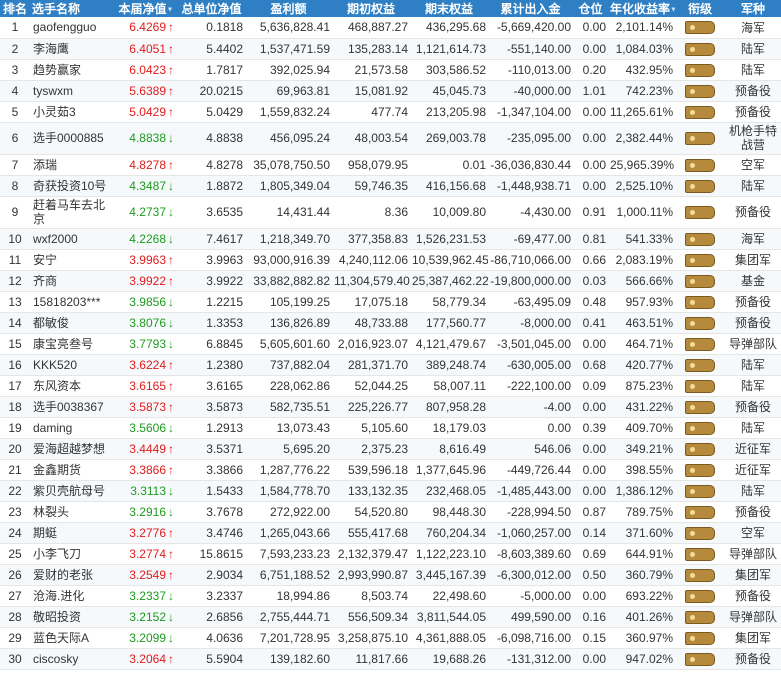 The height and width of the screenshot is (681, 781). Describe the element at coordinates (641, 8) in the screenshot. I see `header-annual: 年化收益率▼` at that location.